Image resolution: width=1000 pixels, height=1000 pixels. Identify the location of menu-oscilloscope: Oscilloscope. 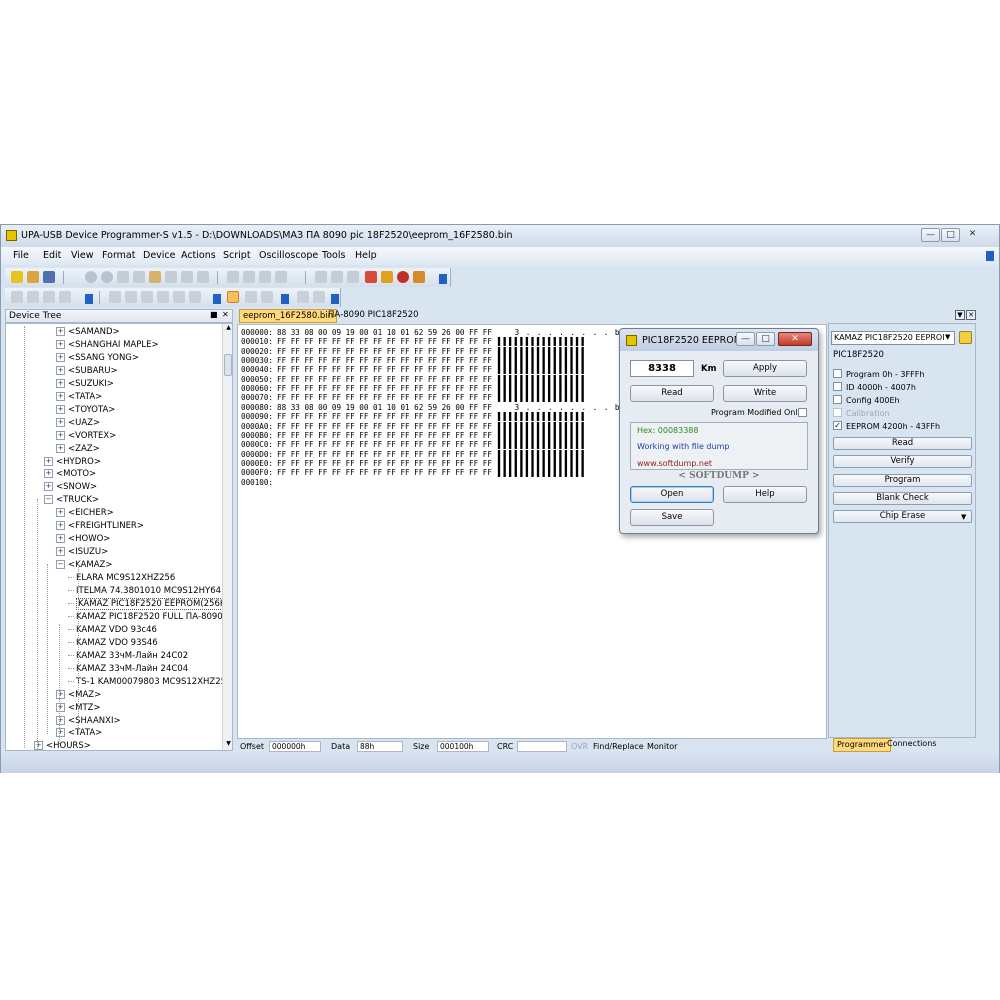
(288, 255).